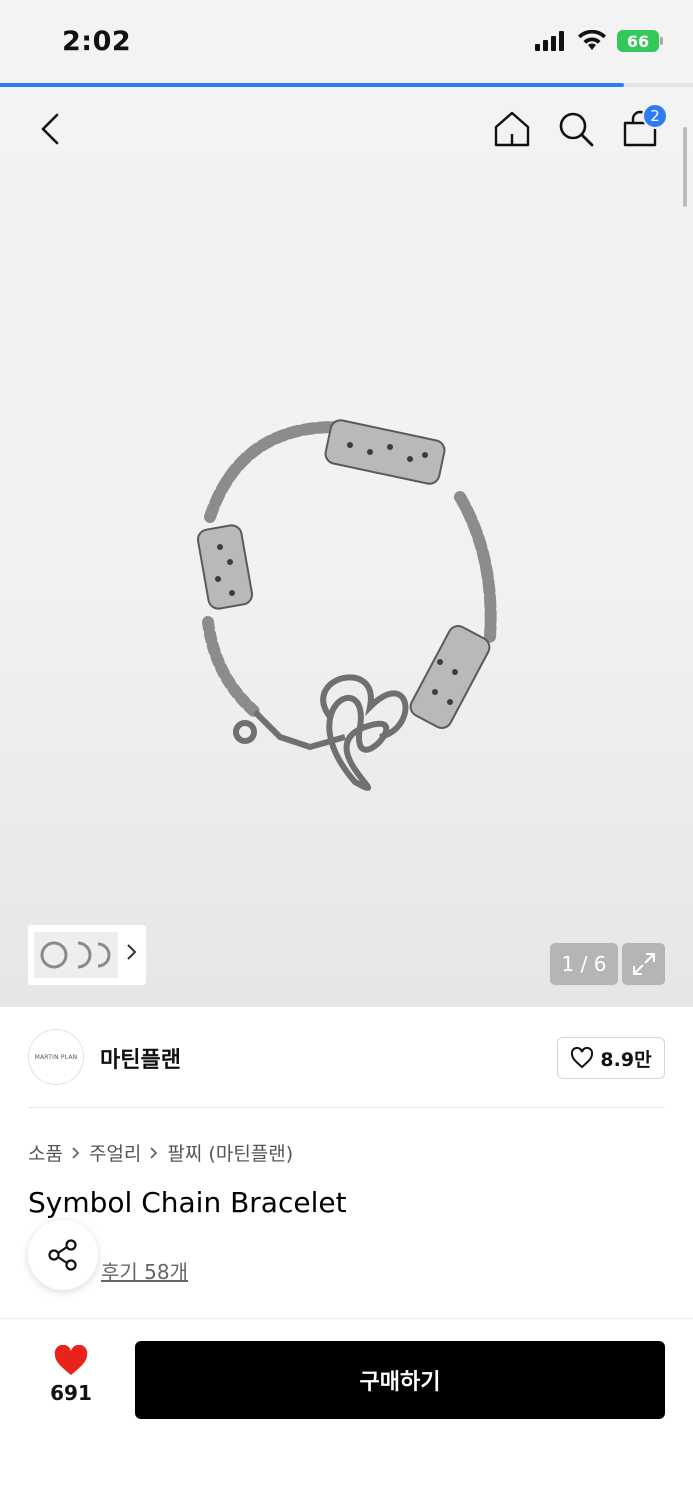 The height and width of the screenshot is (1500, 693). I want to click on heart-icon, so click(71, 1360).